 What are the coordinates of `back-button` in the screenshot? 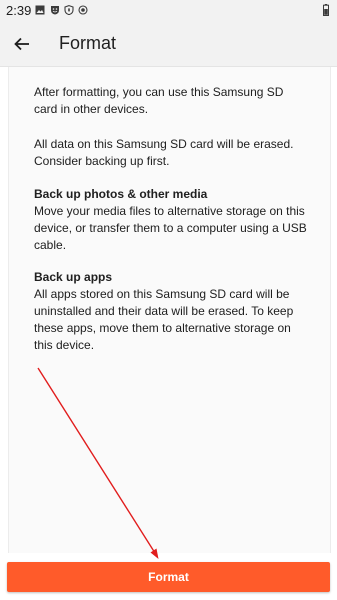 It's located at (22, 44).